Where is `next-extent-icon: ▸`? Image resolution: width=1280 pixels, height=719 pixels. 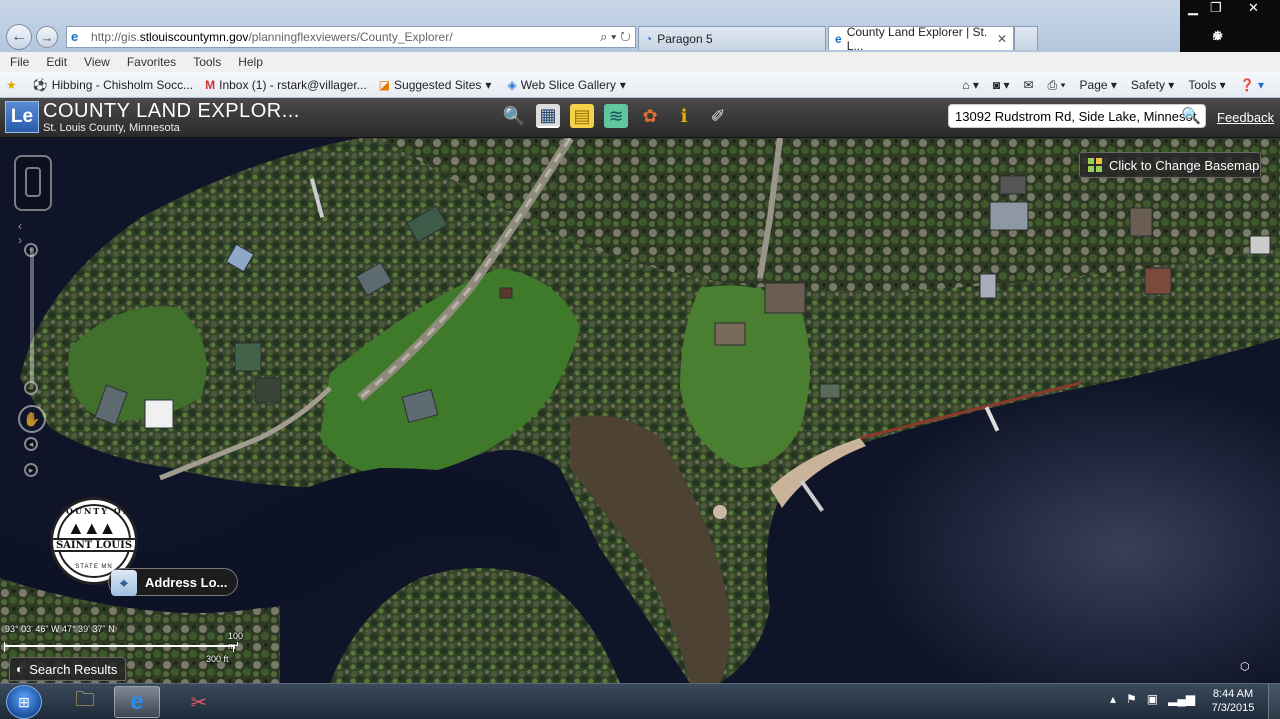
next-extent-icon: ▸ is located at coordinates (31, 470).